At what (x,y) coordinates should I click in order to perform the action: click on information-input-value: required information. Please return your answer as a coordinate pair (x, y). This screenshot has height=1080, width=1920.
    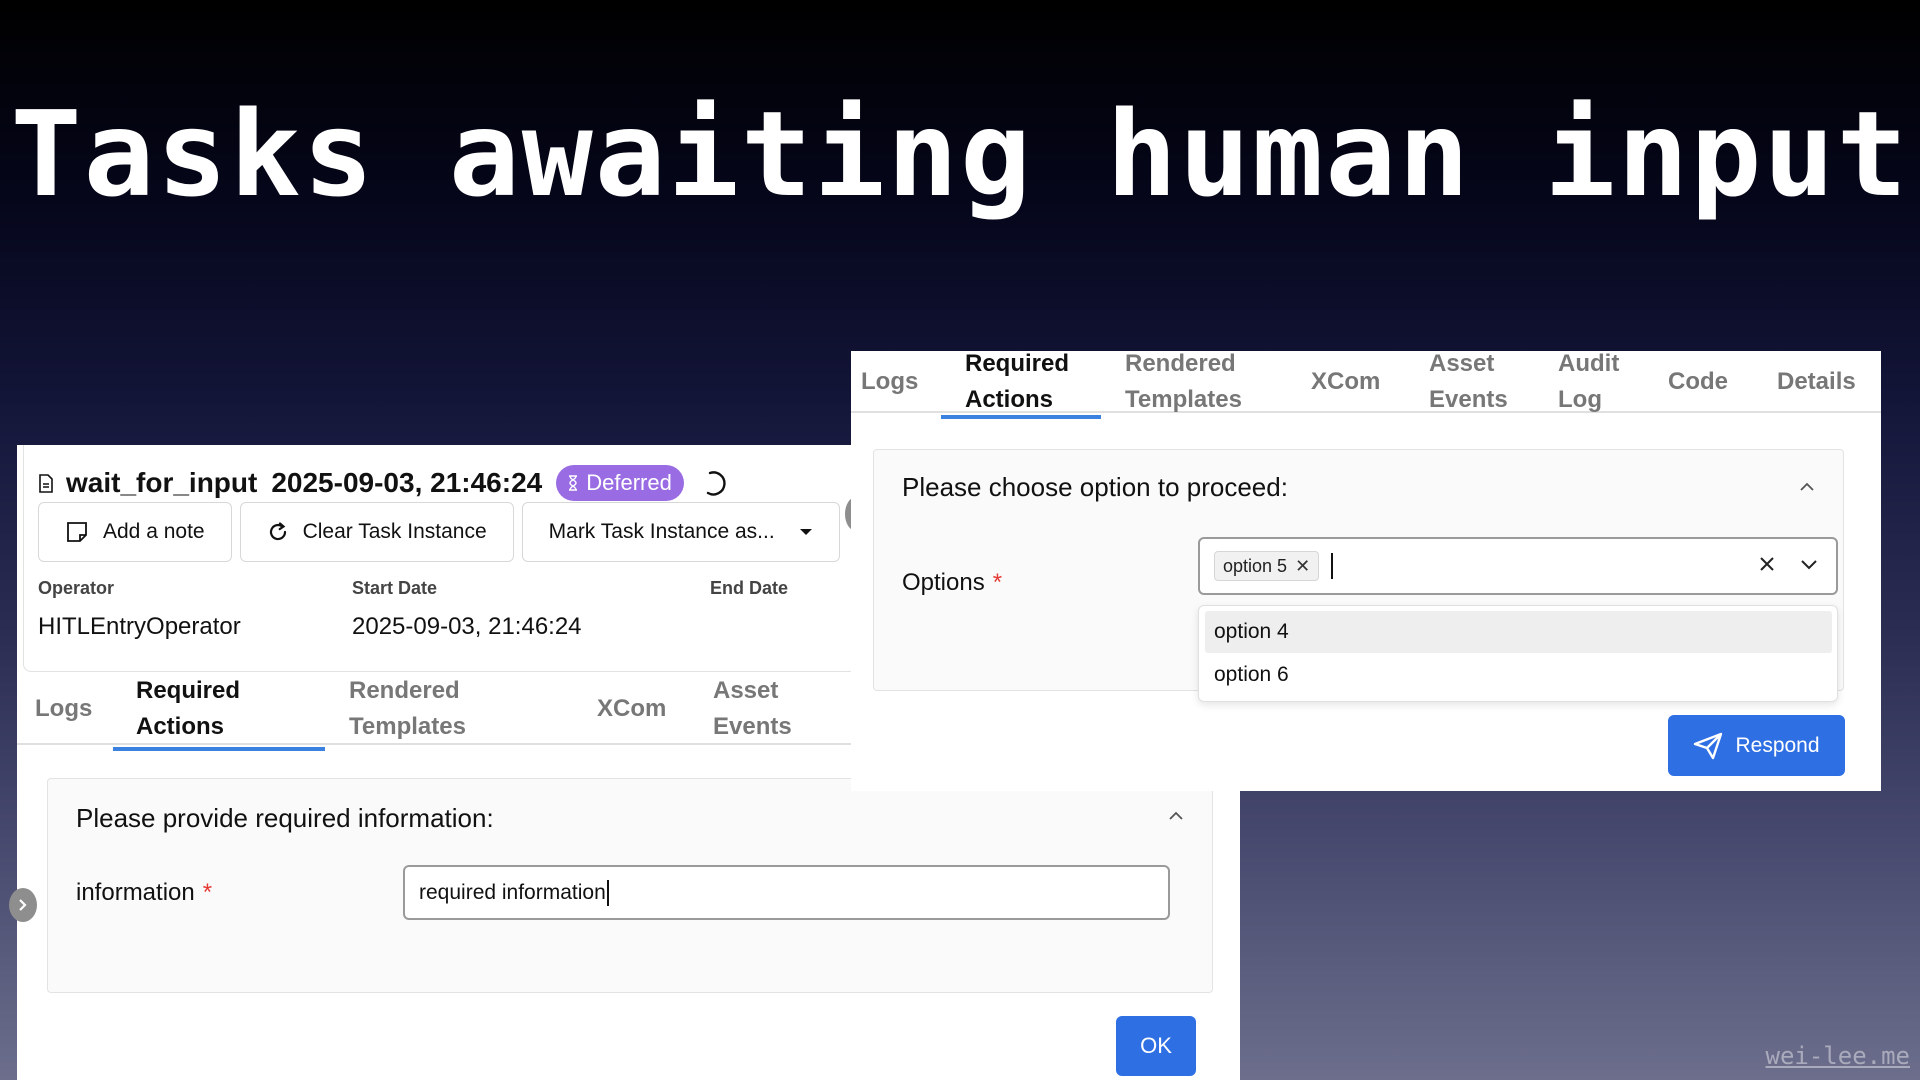
    Looking at the image, I should click on (512, 892).